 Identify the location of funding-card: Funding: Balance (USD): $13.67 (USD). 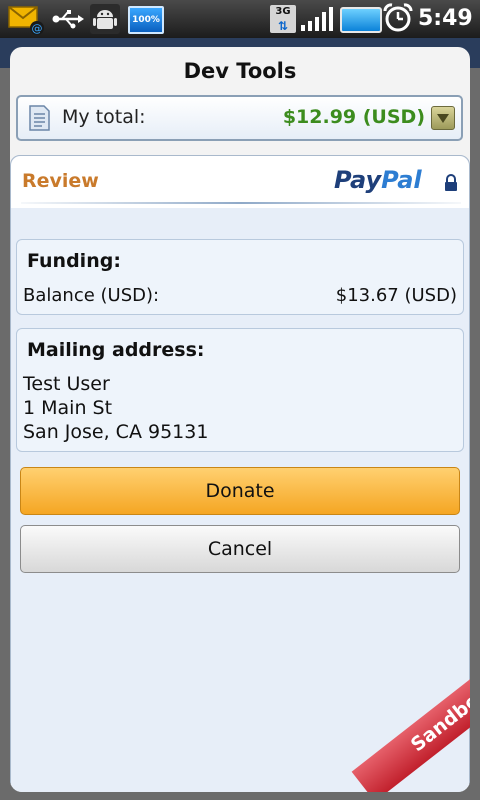
(240, 277).